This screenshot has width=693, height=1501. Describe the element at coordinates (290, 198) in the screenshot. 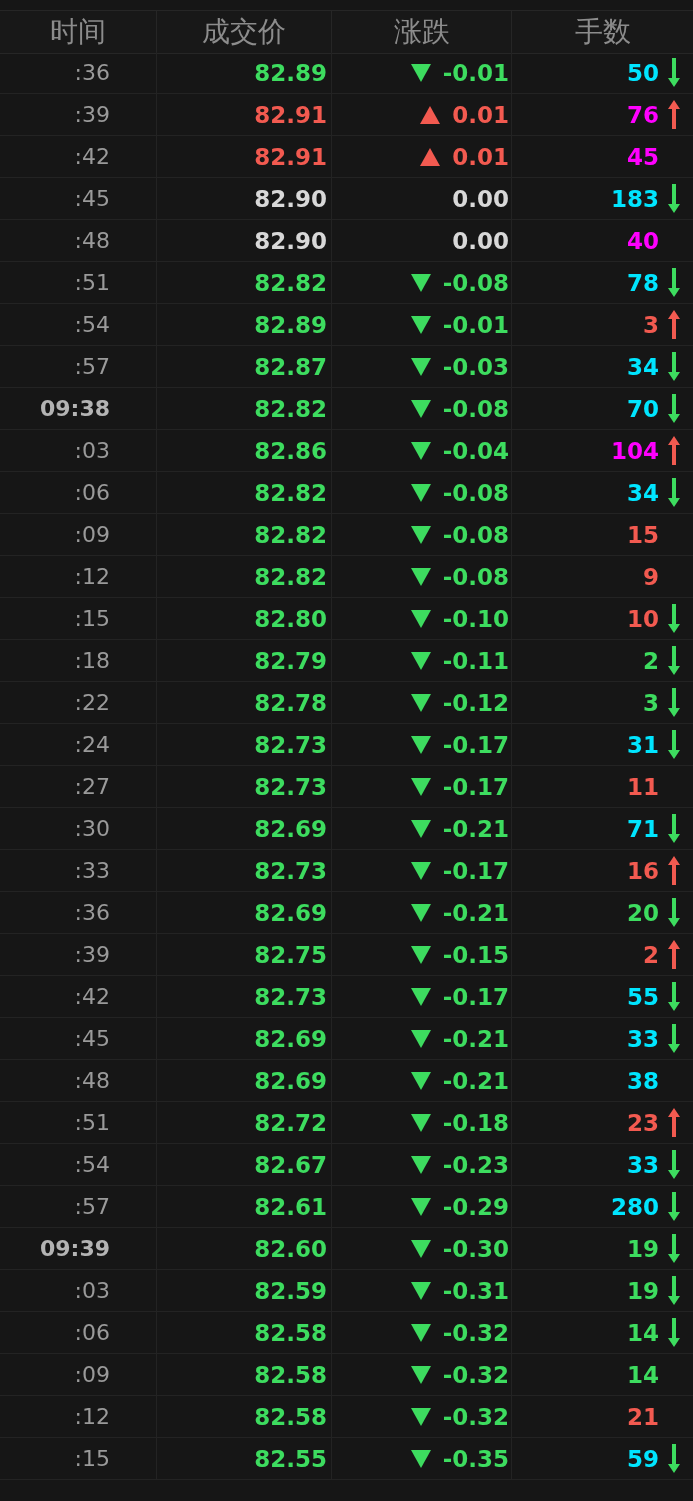

I see `price-cell: 82.90` at that location.